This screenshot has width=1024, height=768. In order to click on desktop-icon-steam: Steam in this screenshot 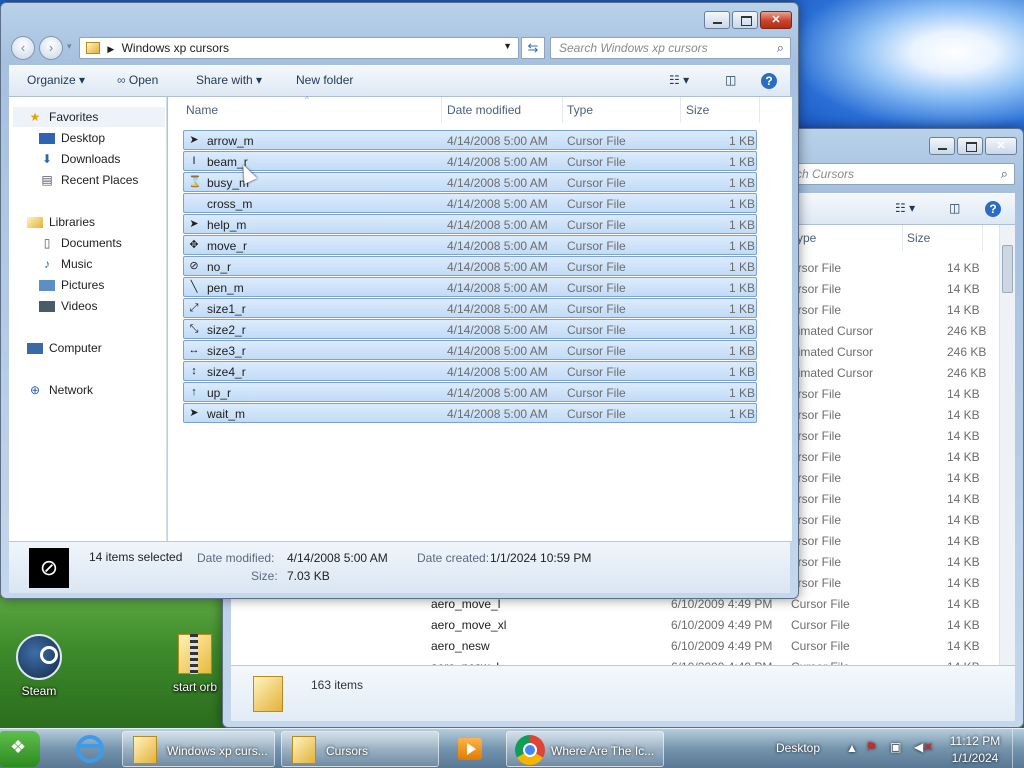, I will do `click(39, 666)`.